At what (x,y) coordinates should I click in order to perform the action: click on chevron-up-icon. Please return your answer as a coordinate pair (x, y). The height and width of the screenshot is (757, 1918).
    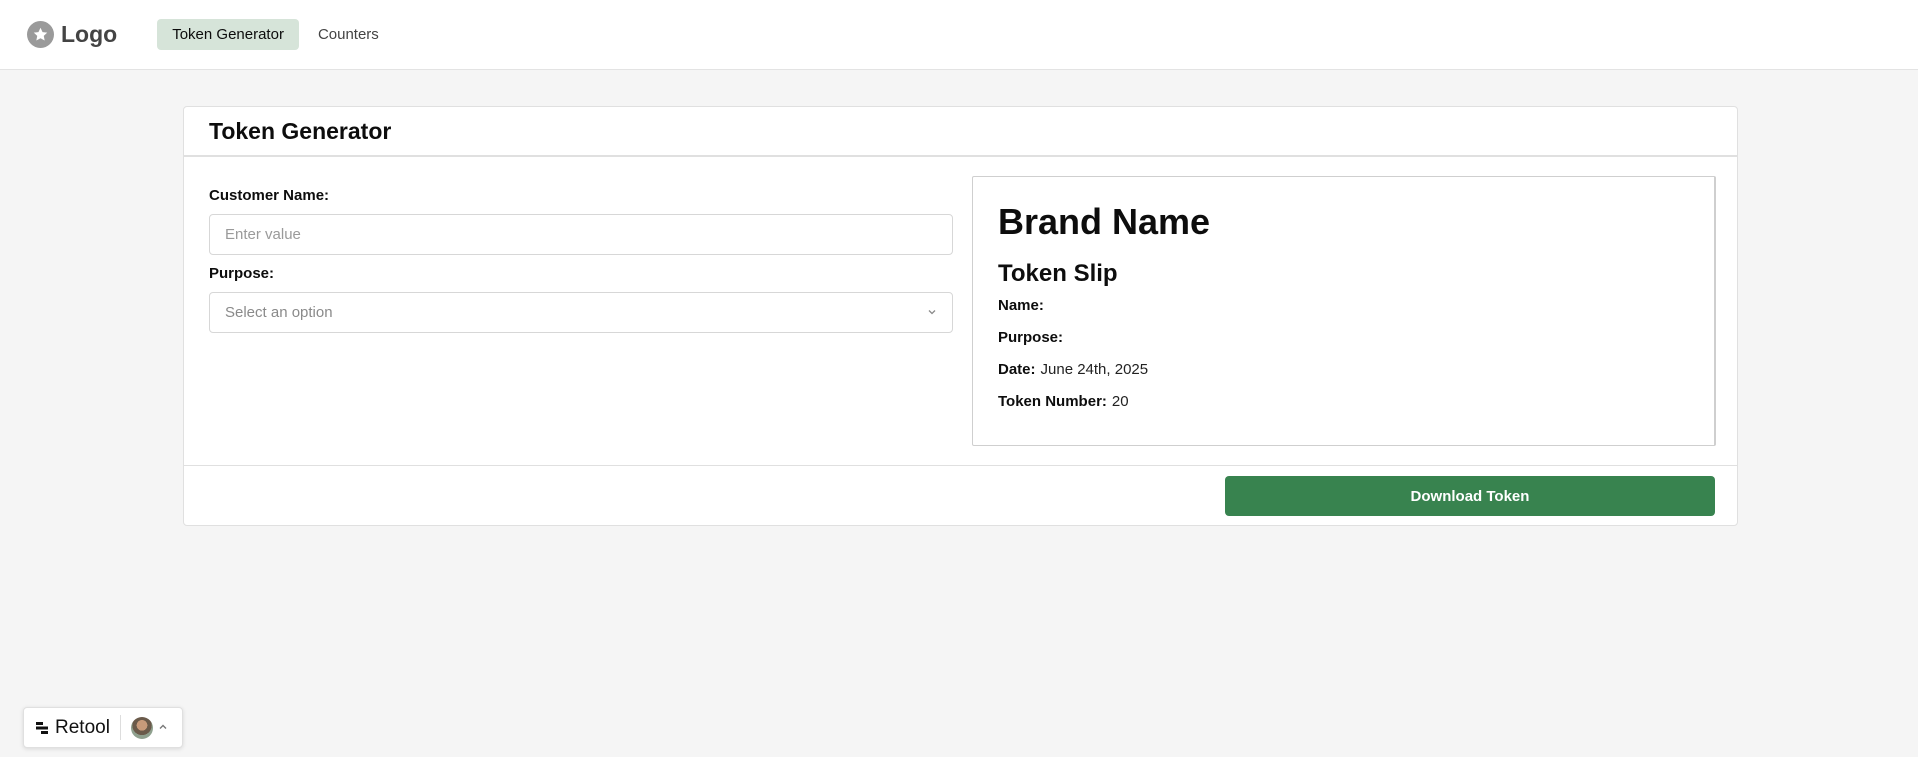
    Looking at the image, I should click on (163, 728).